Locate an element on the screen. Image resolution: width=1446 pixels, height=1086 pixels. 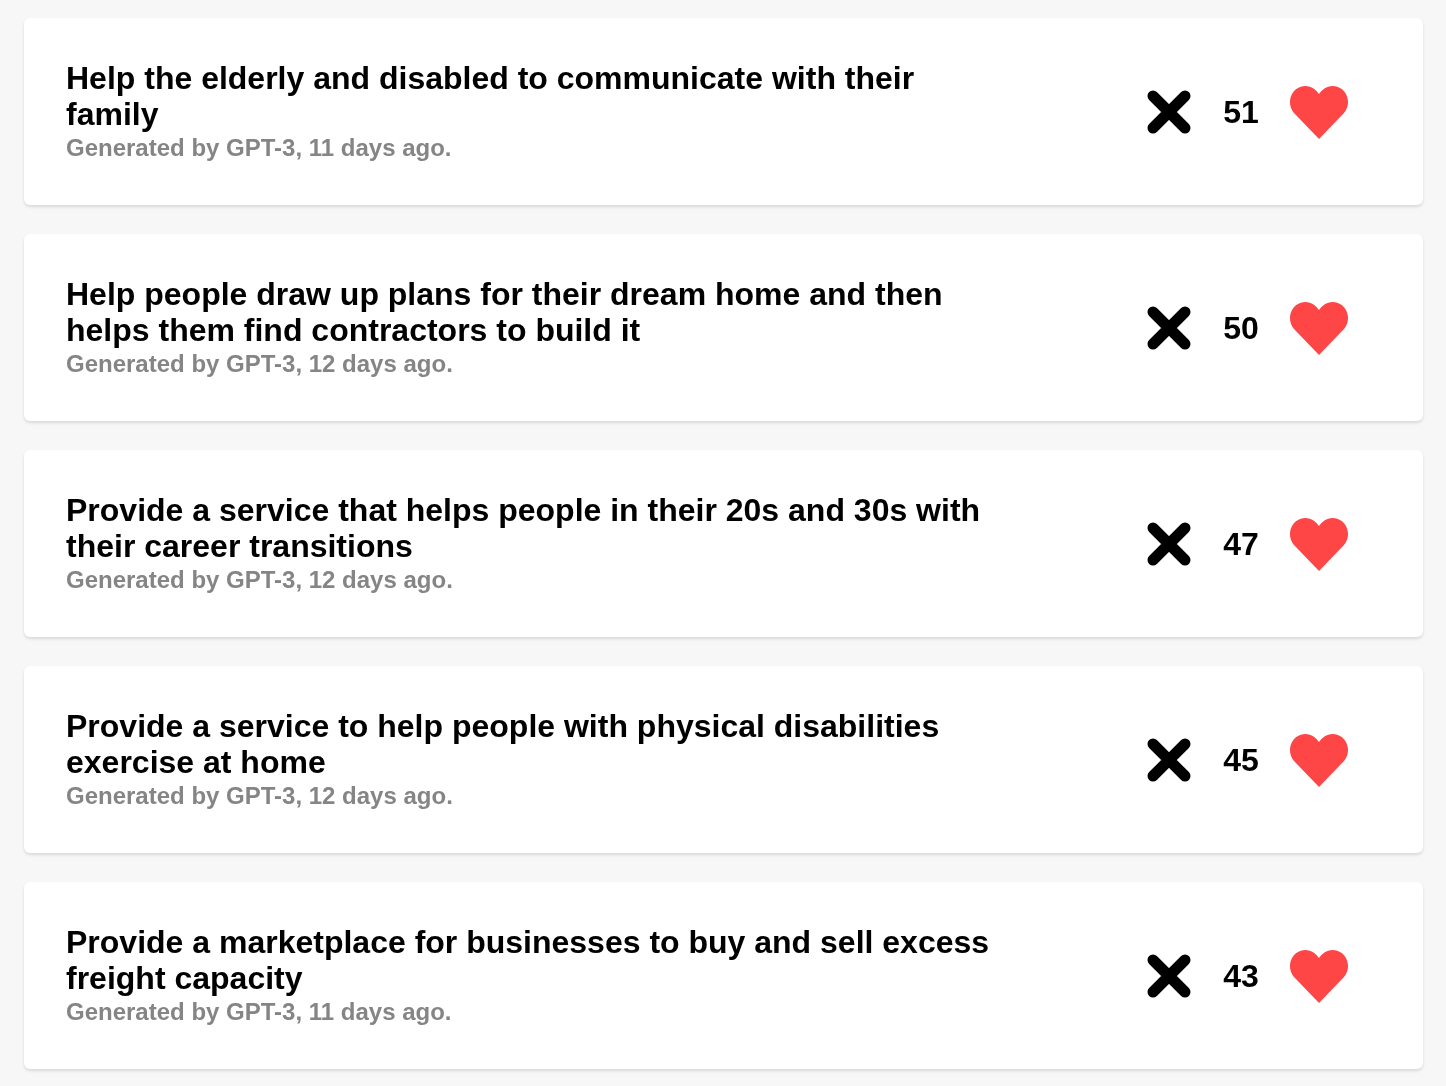
vote-count: 51 is located at coordinates (1241, 112).